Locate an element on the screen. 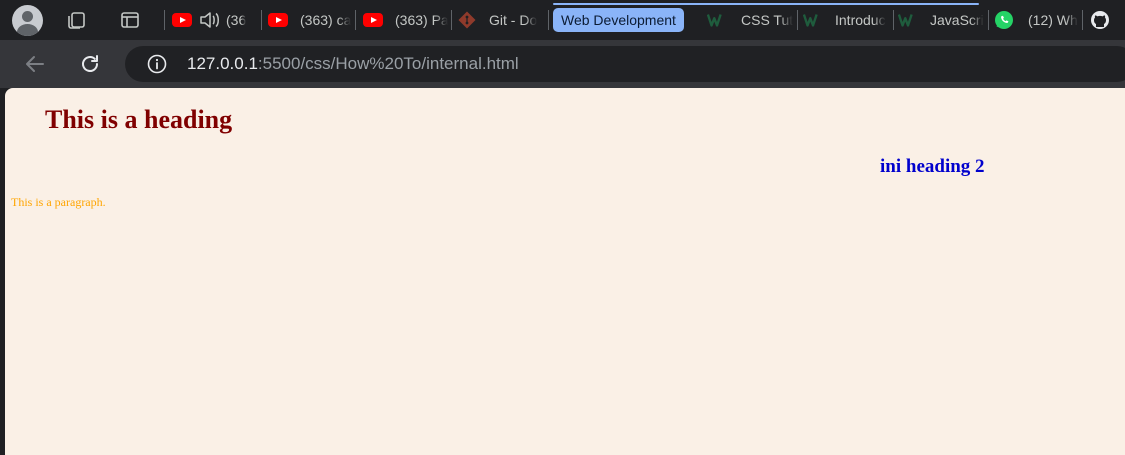 The width and height of the screenshot is (1125, 455). tab-w3schools-css: CSS Tut is located at coordinates (751, 20).